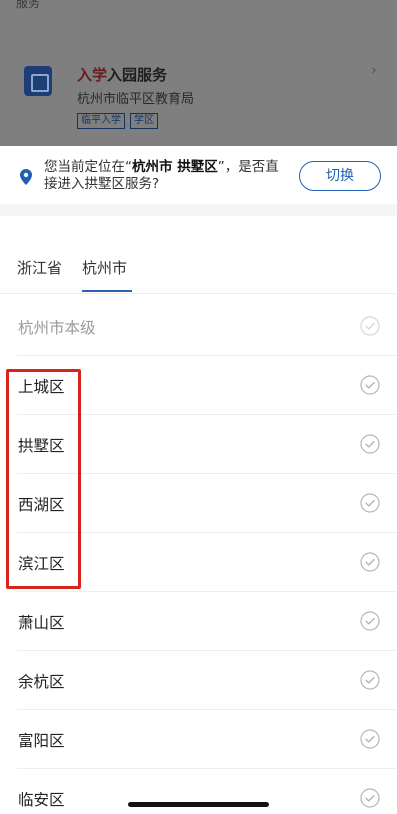  Describe the element at coordinates (57, 328) in the screenshot. I see `district-label: 杭州市本级` at that location.